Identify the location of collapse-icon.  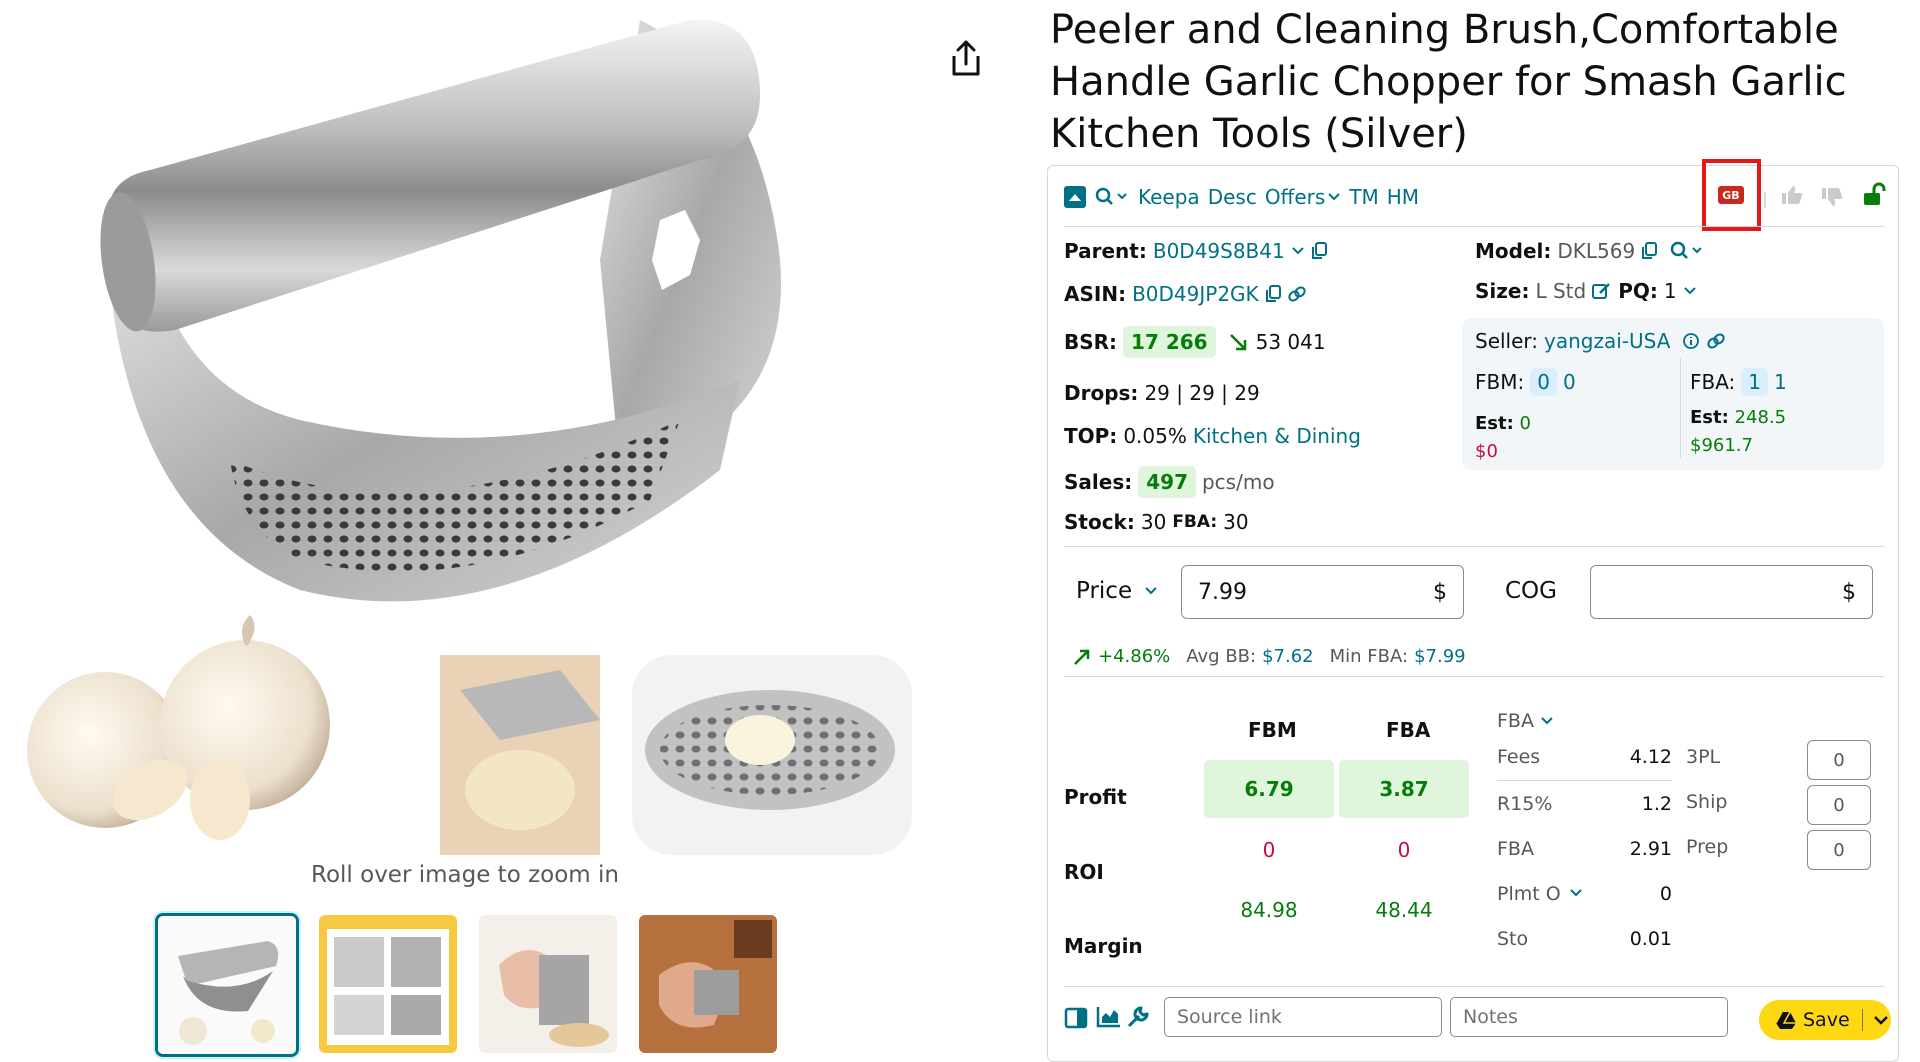
(1075, 197).